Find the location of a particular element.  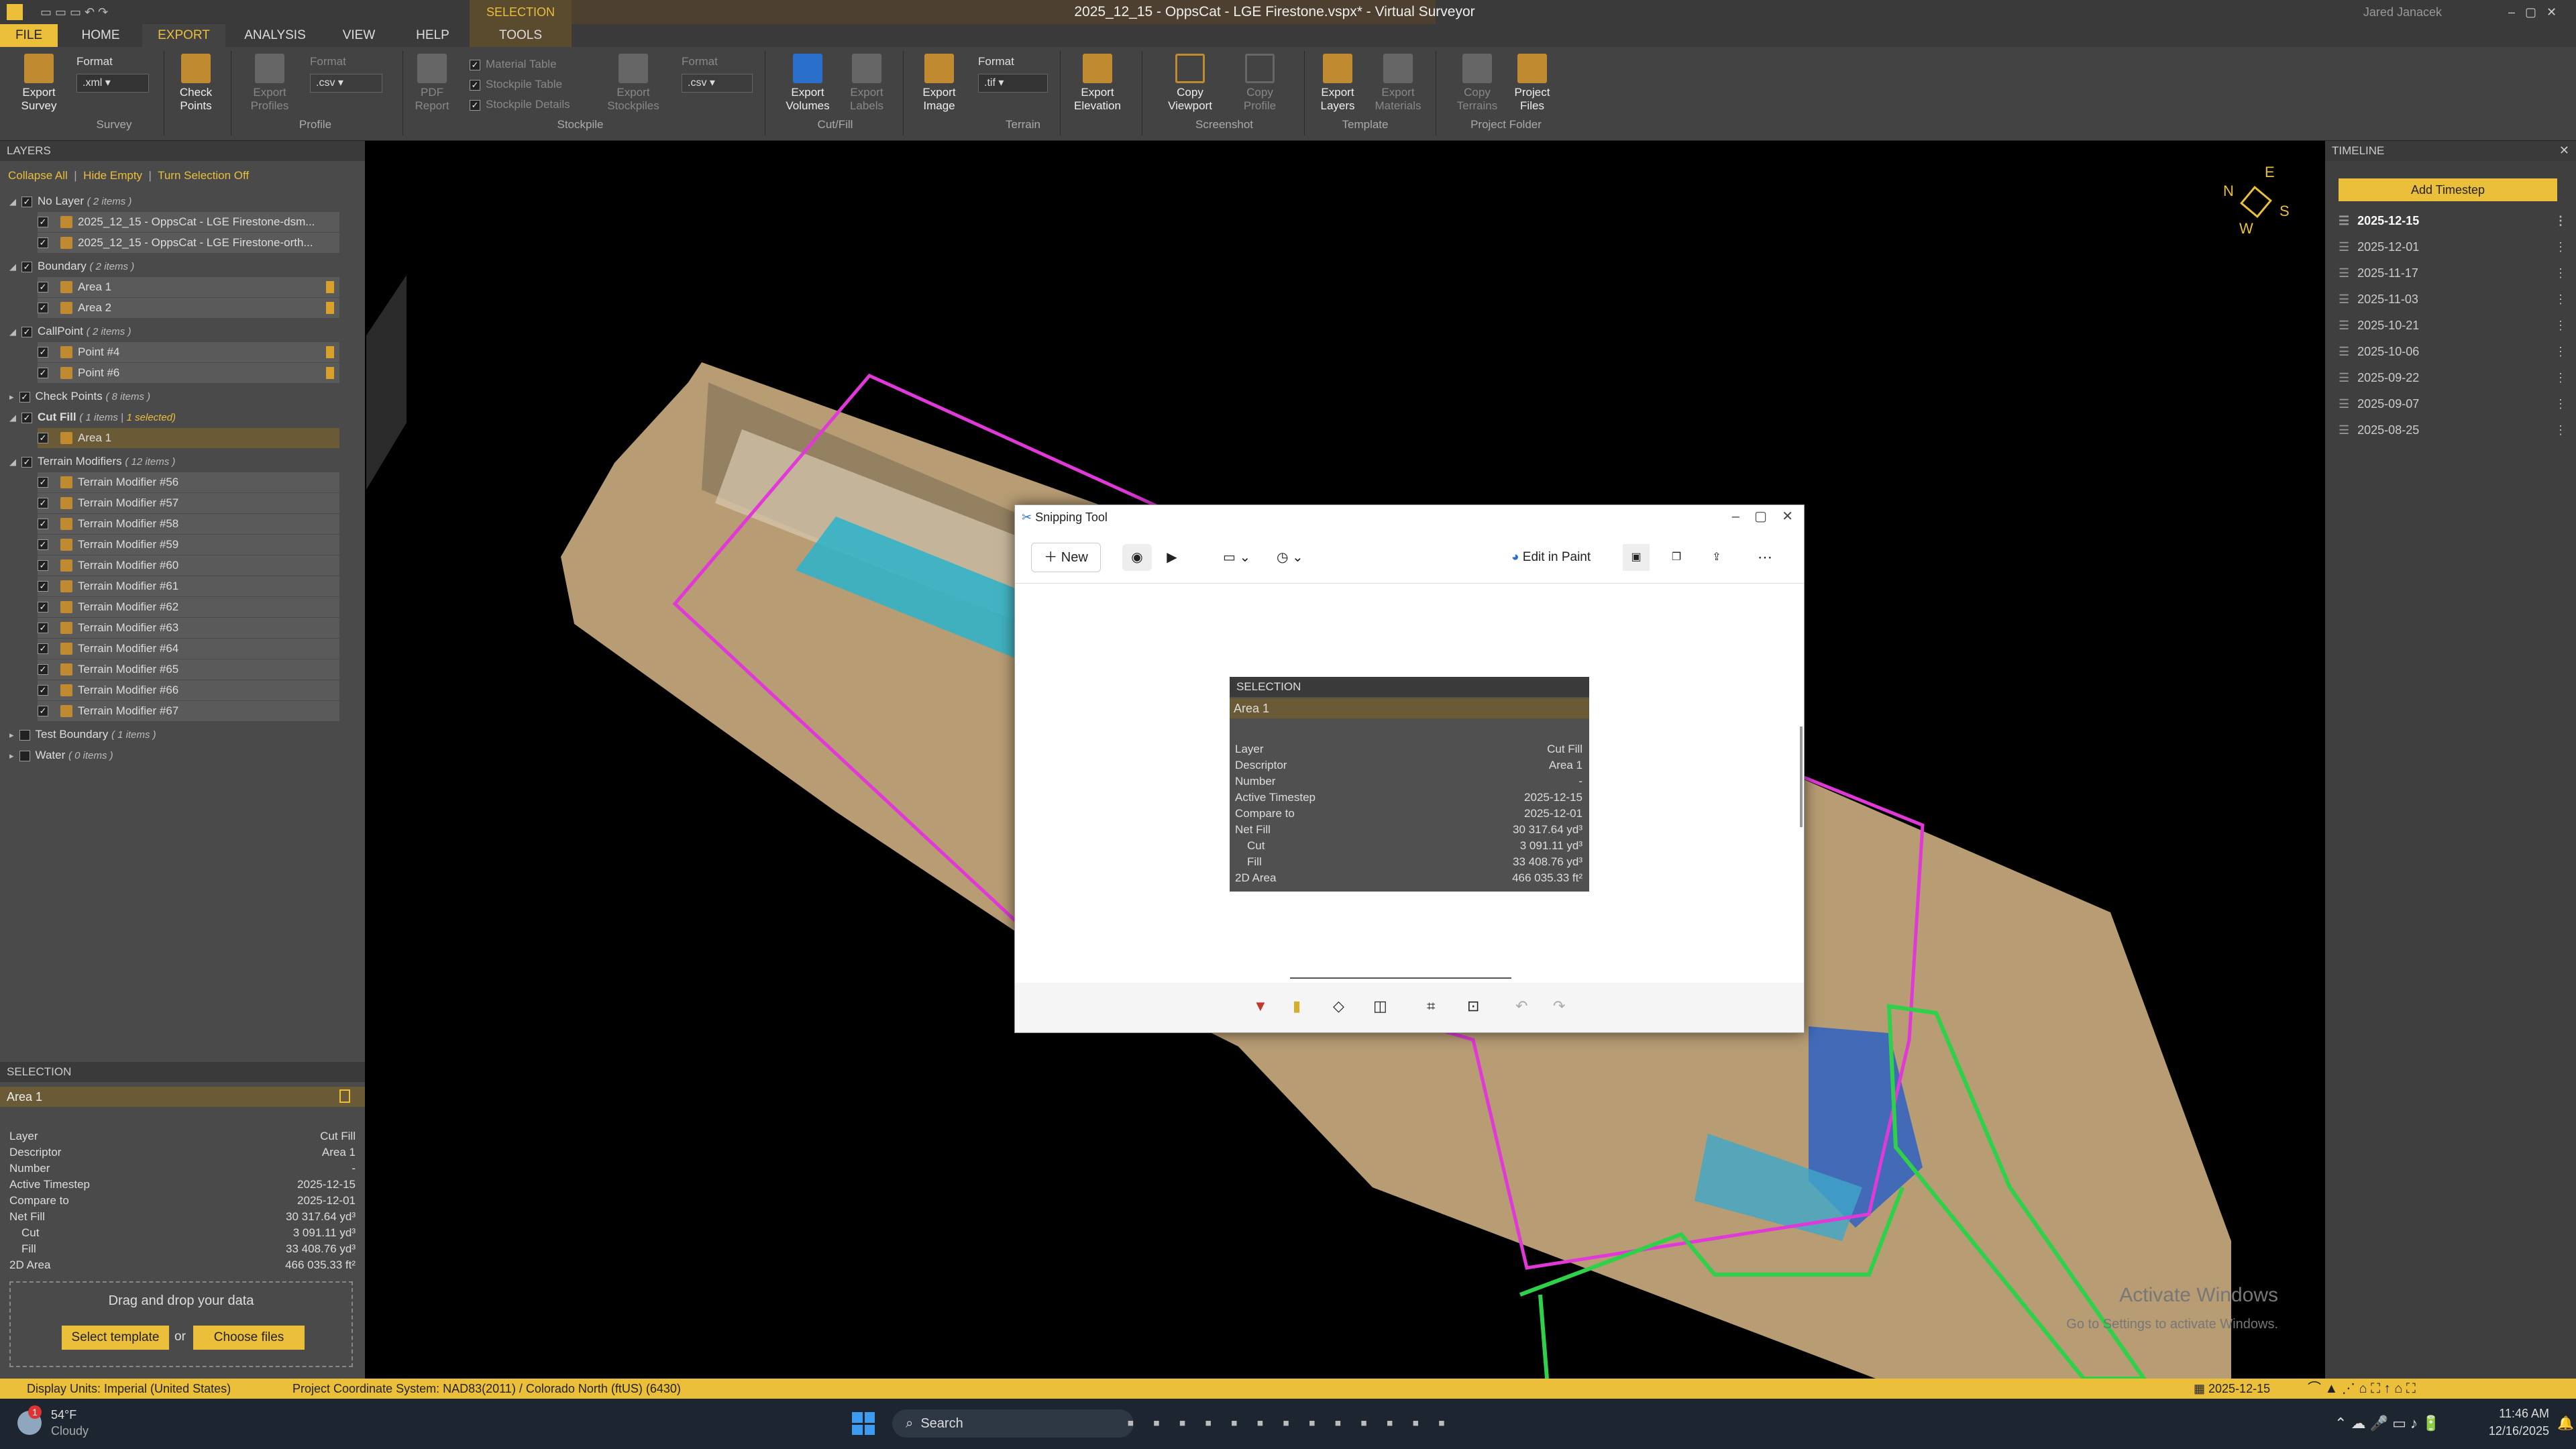

tab-home: HOME is located at coordinates (100, 35).